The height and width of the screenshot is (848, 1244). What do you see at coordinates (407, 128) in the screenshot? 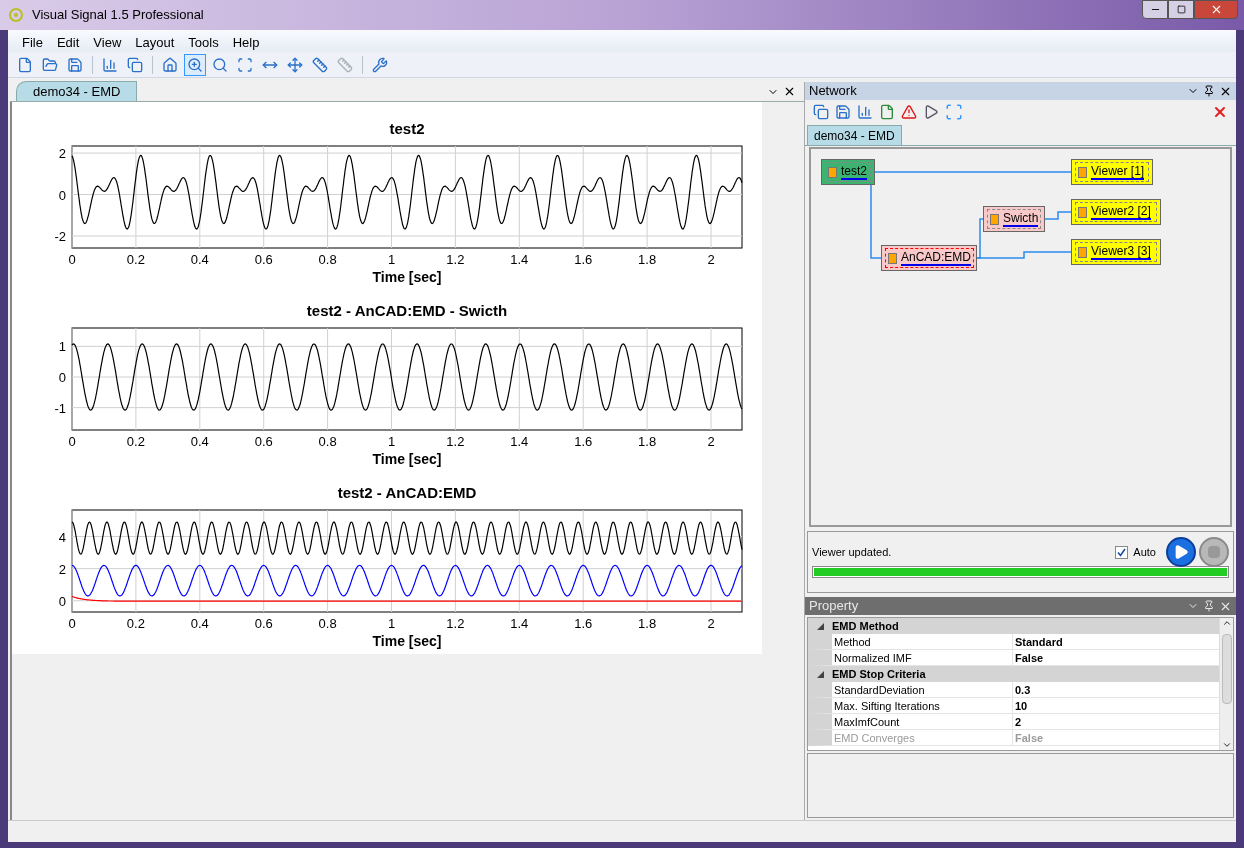
I see `plot-title: test2` at bounding box center [407, 128].